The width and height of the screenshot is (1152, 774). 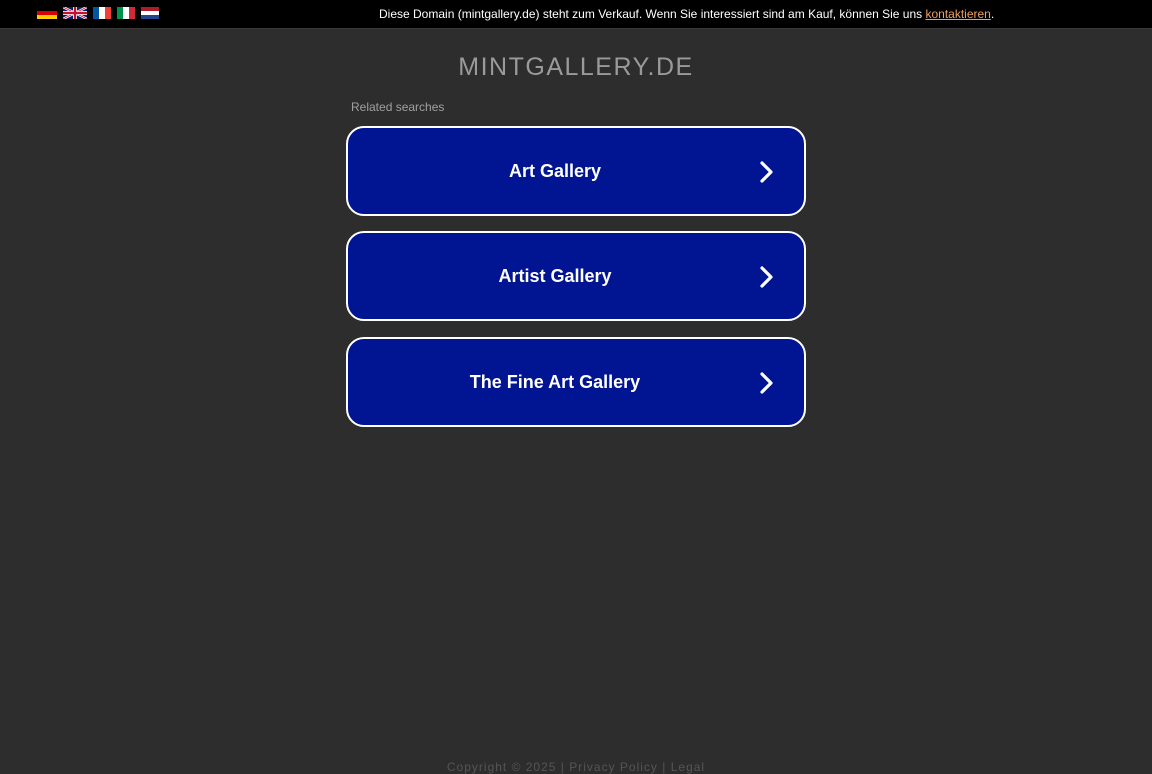 What do you see at coordinates (150, 13) in the screenshot?
I see `flag-nl-icon` at bounding box center [150, 13].